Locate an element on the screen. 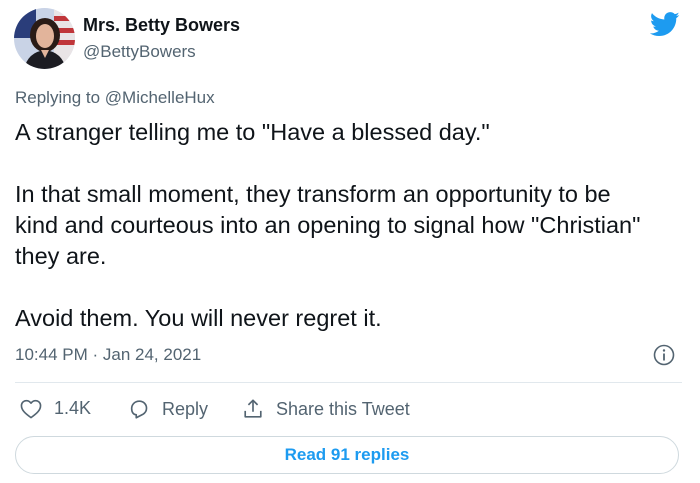 Image resolution: width=700 pixels, height=483 pixels. tweet-paragraph: Avoid them. You will never regret it. is located at coordinates (198, 318).